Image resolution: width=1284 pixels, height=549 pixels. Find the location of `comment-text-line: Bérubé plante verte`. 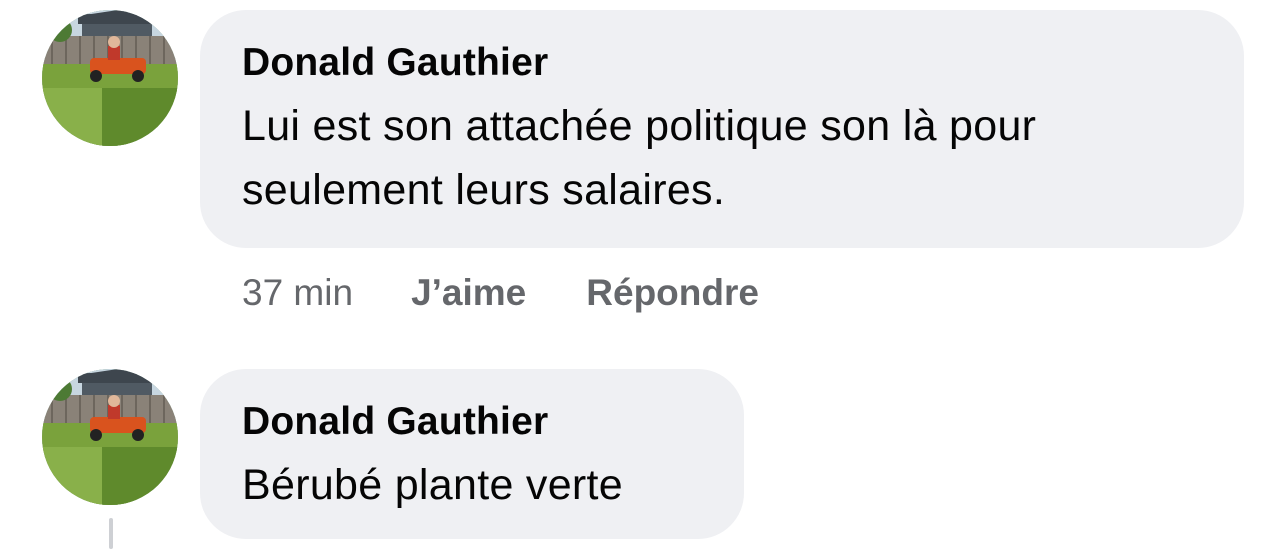

comment-text-line: Bérubé plante verte is located at coordinates (433, 485).